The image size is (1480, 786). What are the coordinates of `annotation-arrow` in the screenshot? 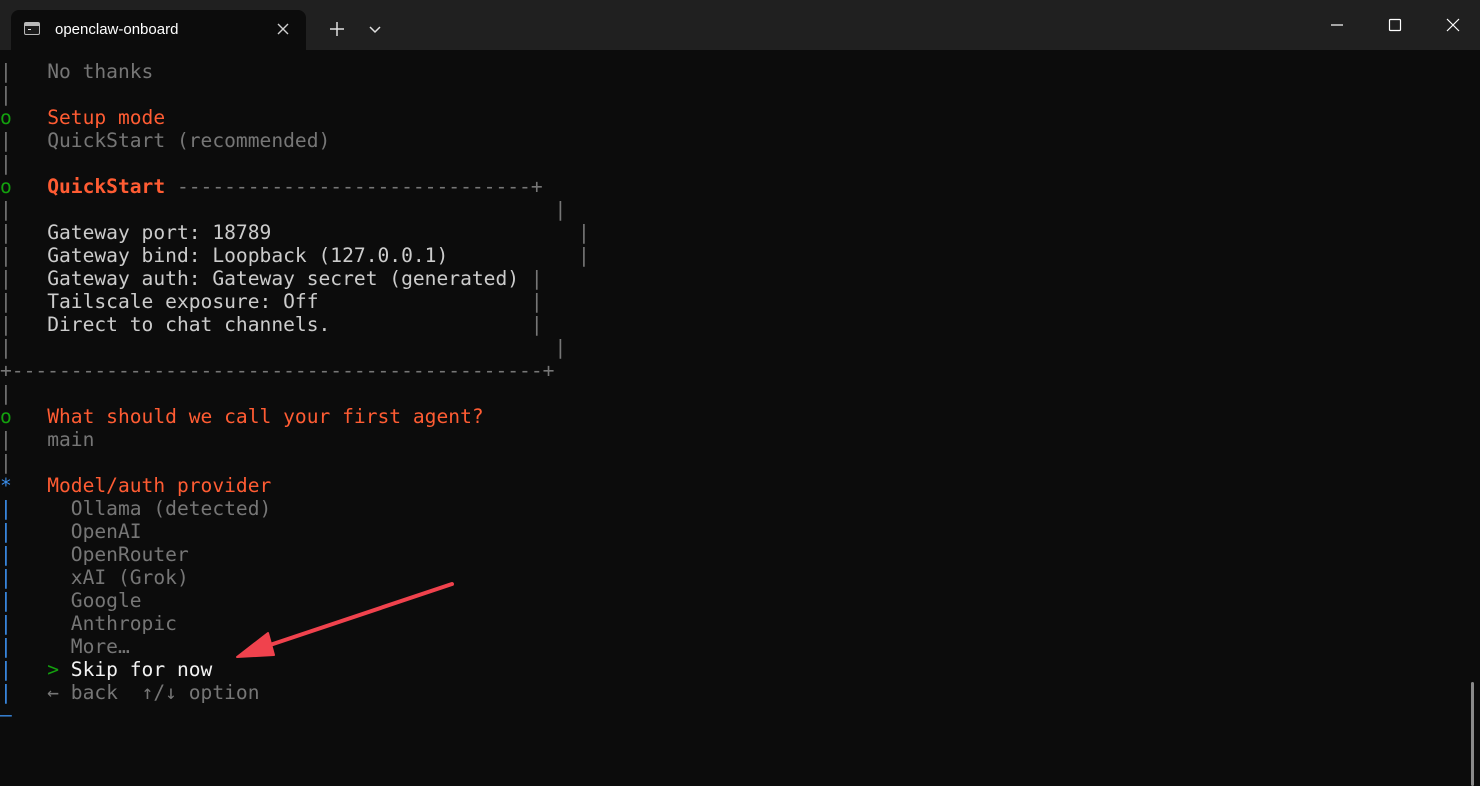 It's located at (345, 620).